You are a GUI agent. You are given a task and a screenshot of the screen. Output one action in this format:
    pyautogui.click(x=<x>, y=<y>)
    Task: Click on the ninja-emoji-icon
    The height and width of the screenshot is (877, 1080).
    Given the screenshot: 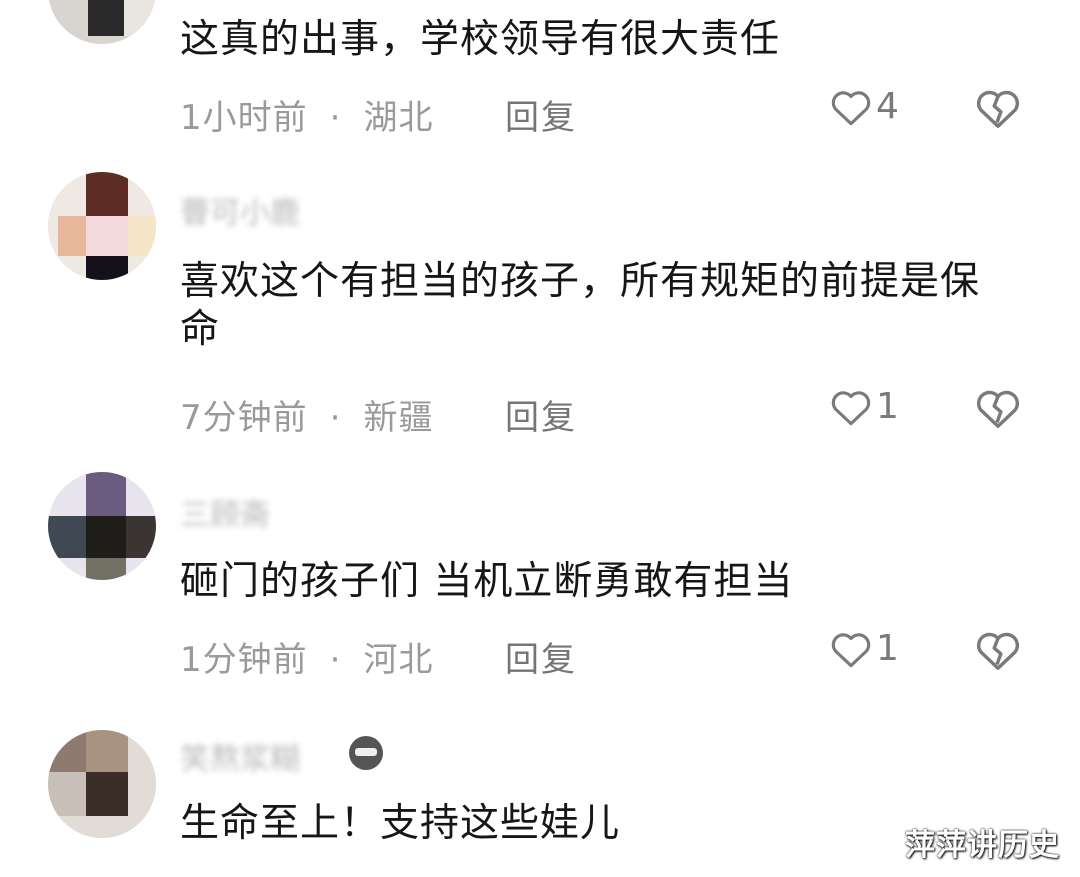 What is the action you would take?
    pyautogui.click(x=366, y=753)
    